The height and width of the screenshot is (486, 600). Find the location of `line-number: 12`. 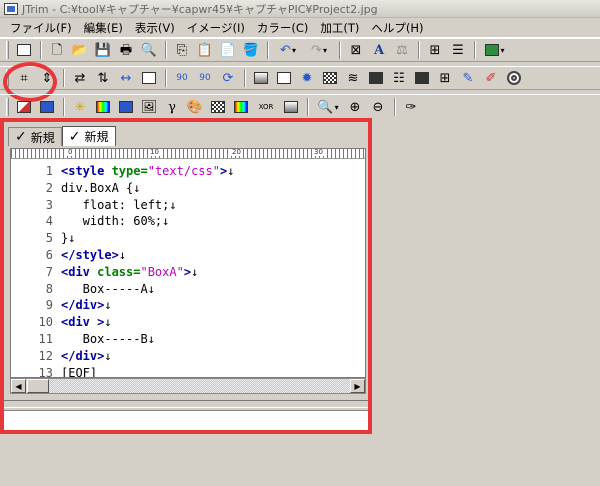

line-number: 12 is located at coordinates (45, 355).